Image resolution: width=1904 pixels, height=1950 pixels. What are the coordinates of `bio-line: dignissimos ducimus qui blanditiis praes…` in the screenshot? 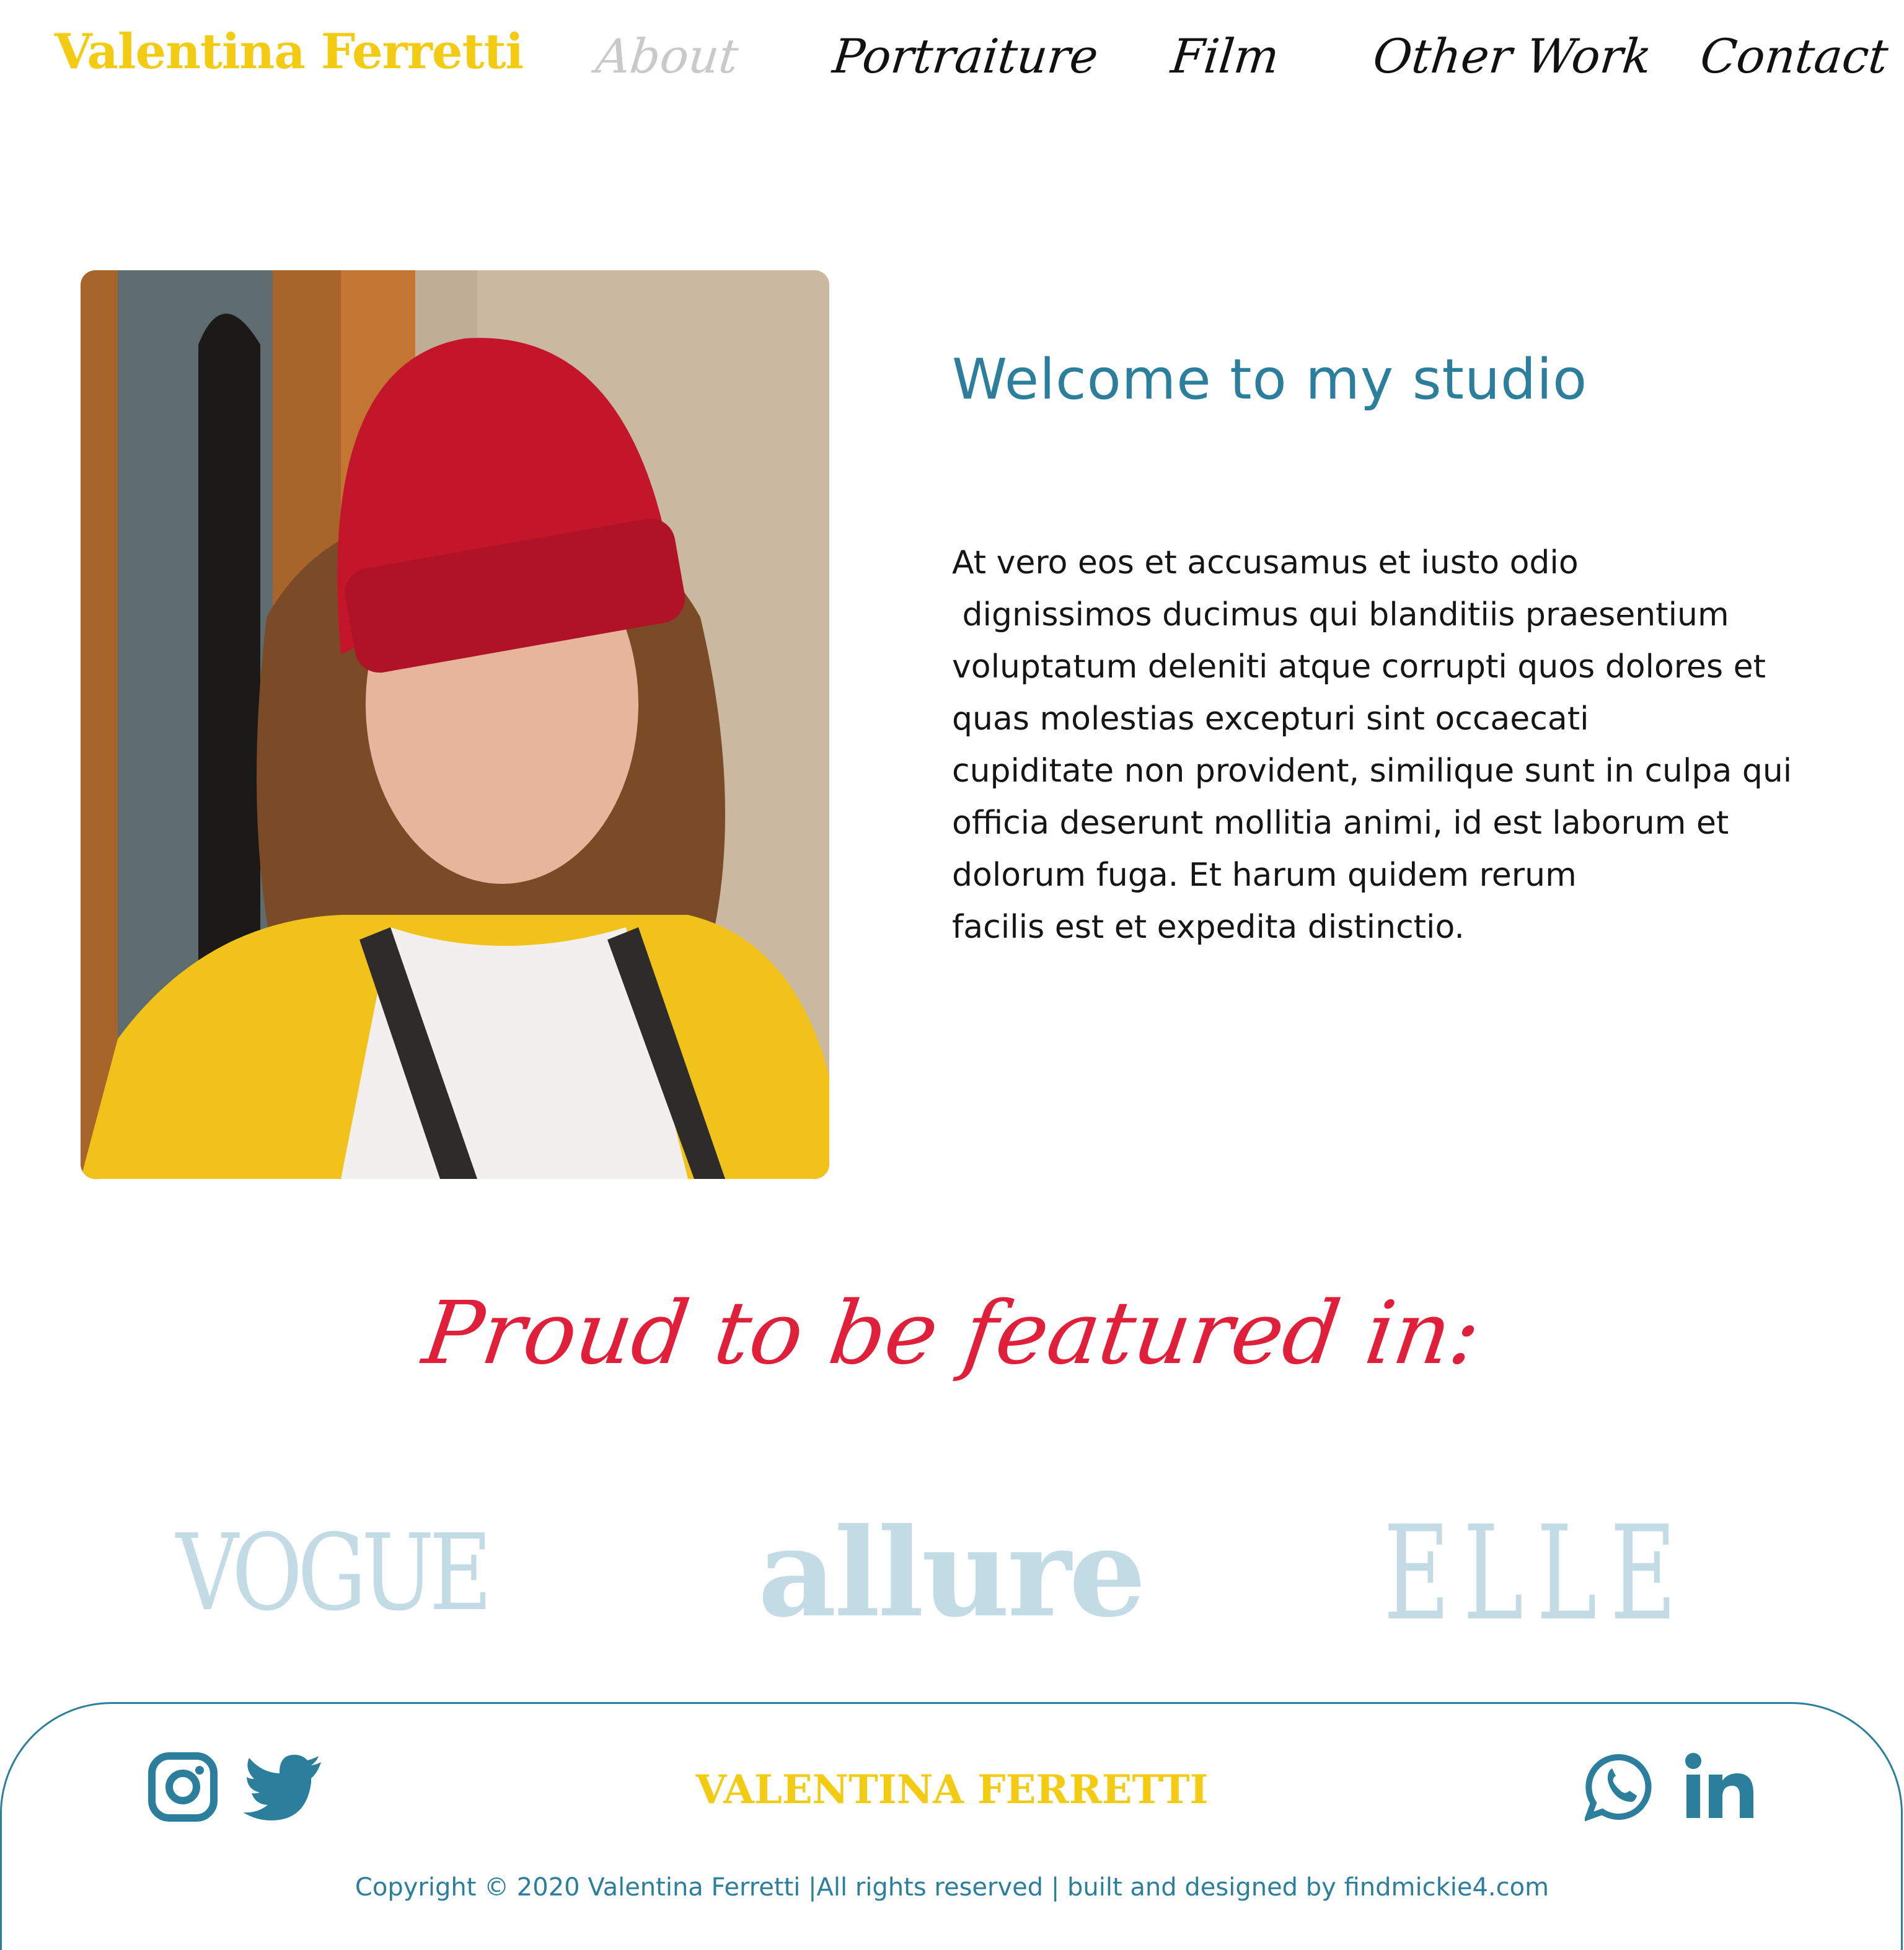 It's located at (1340, 614).